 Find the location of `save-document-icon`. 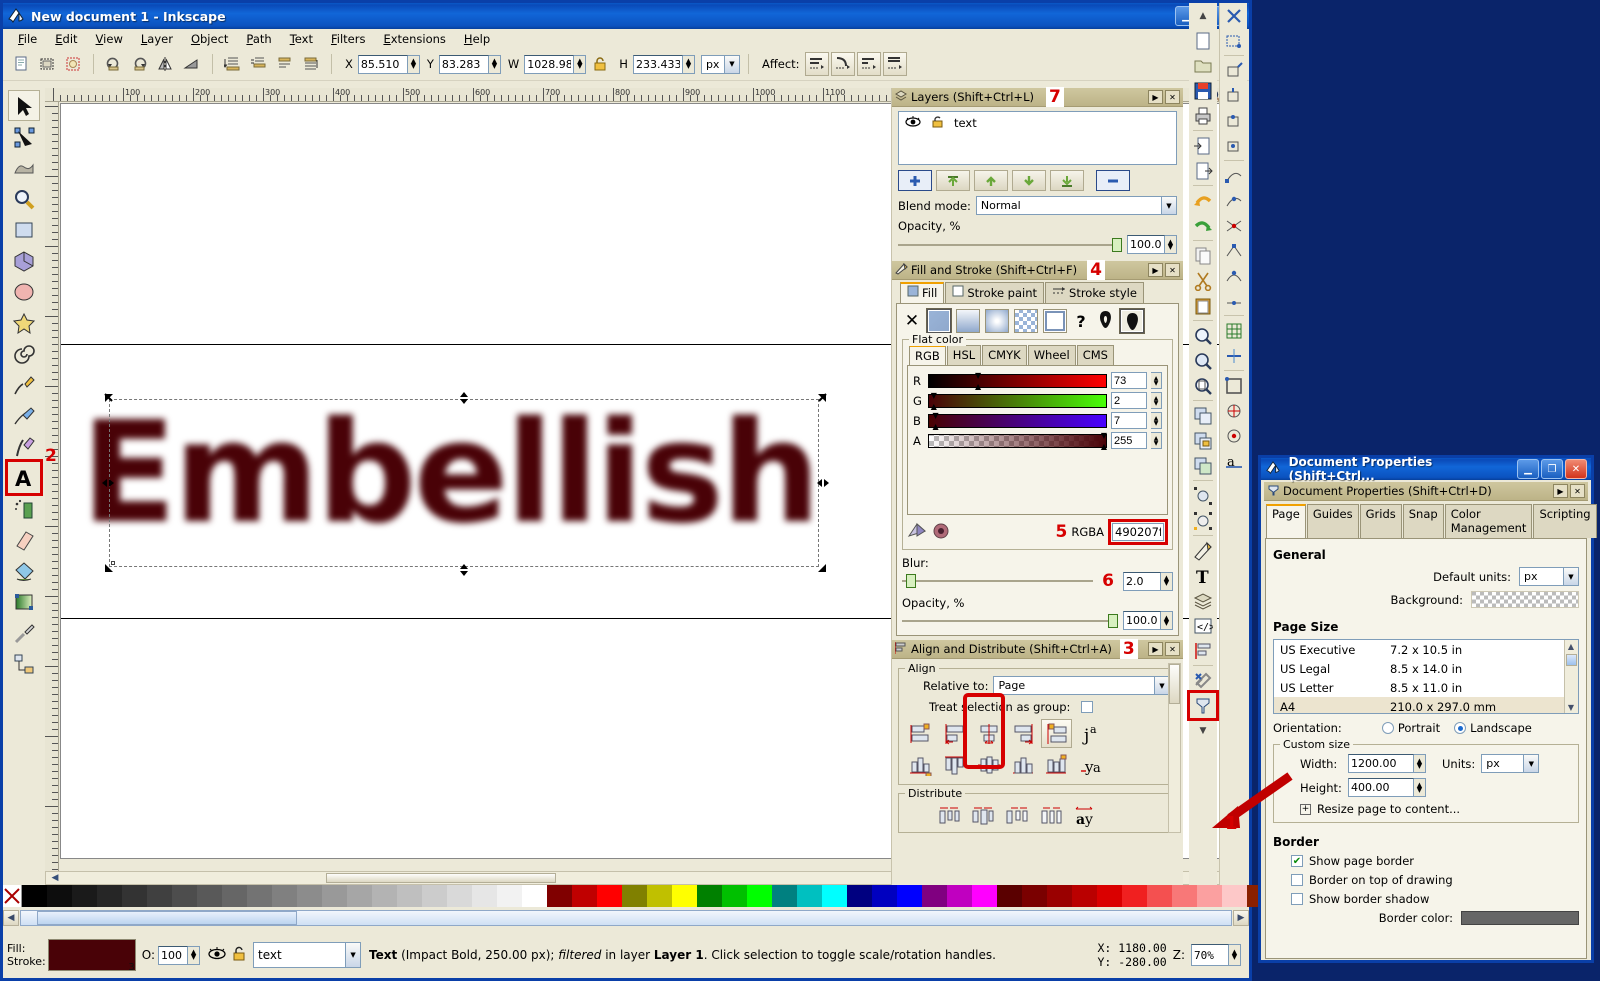

save-document-icon is located at coordinates (1203, 90).